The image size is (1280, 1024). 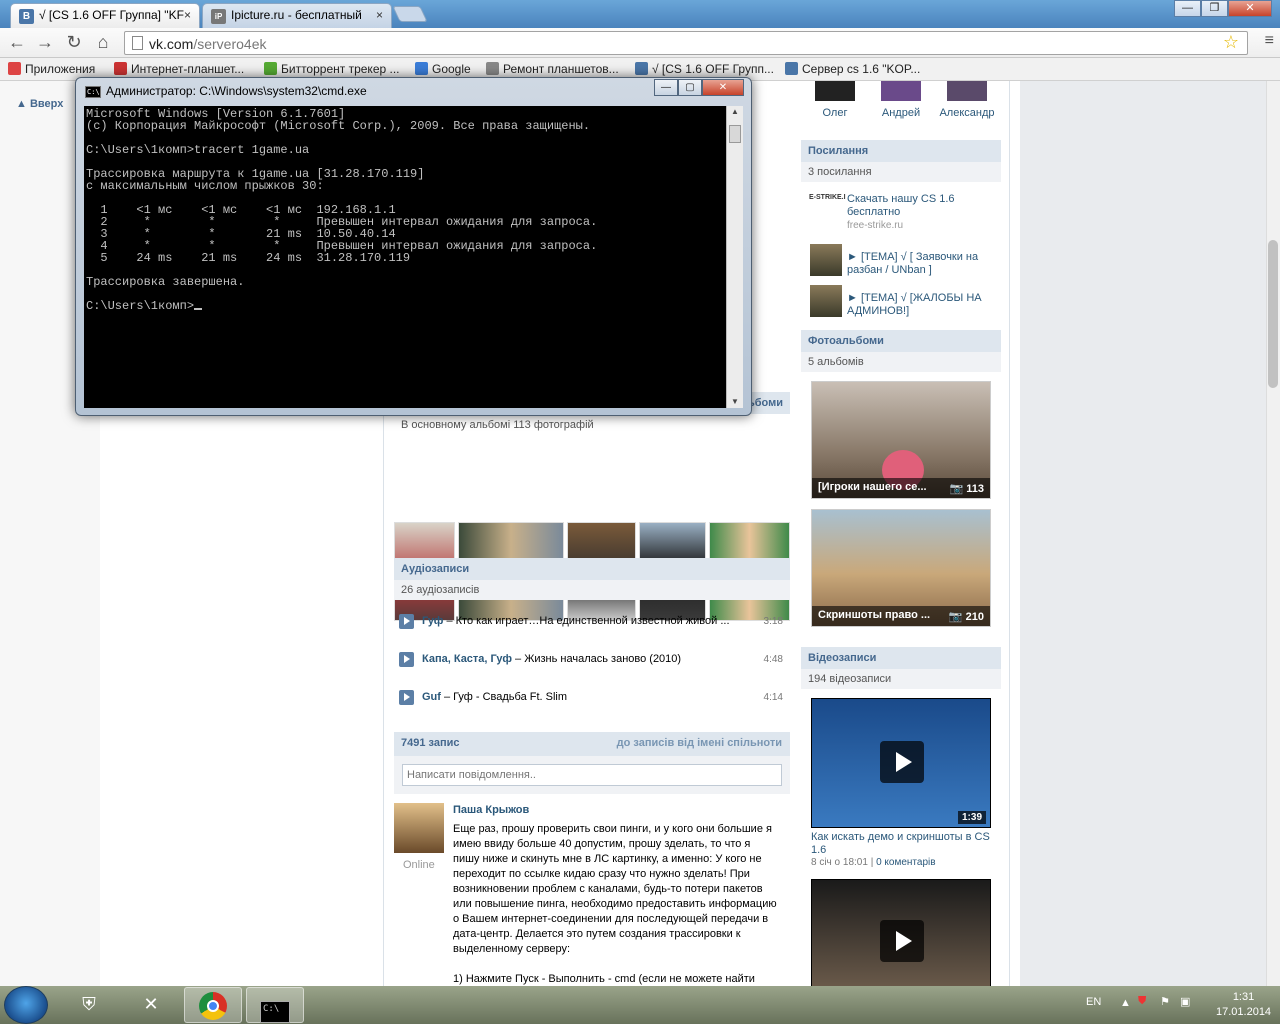 I want to click on video-title: Как искать демо и скриншоты в CS 1.6, so click(x=903, y=844).